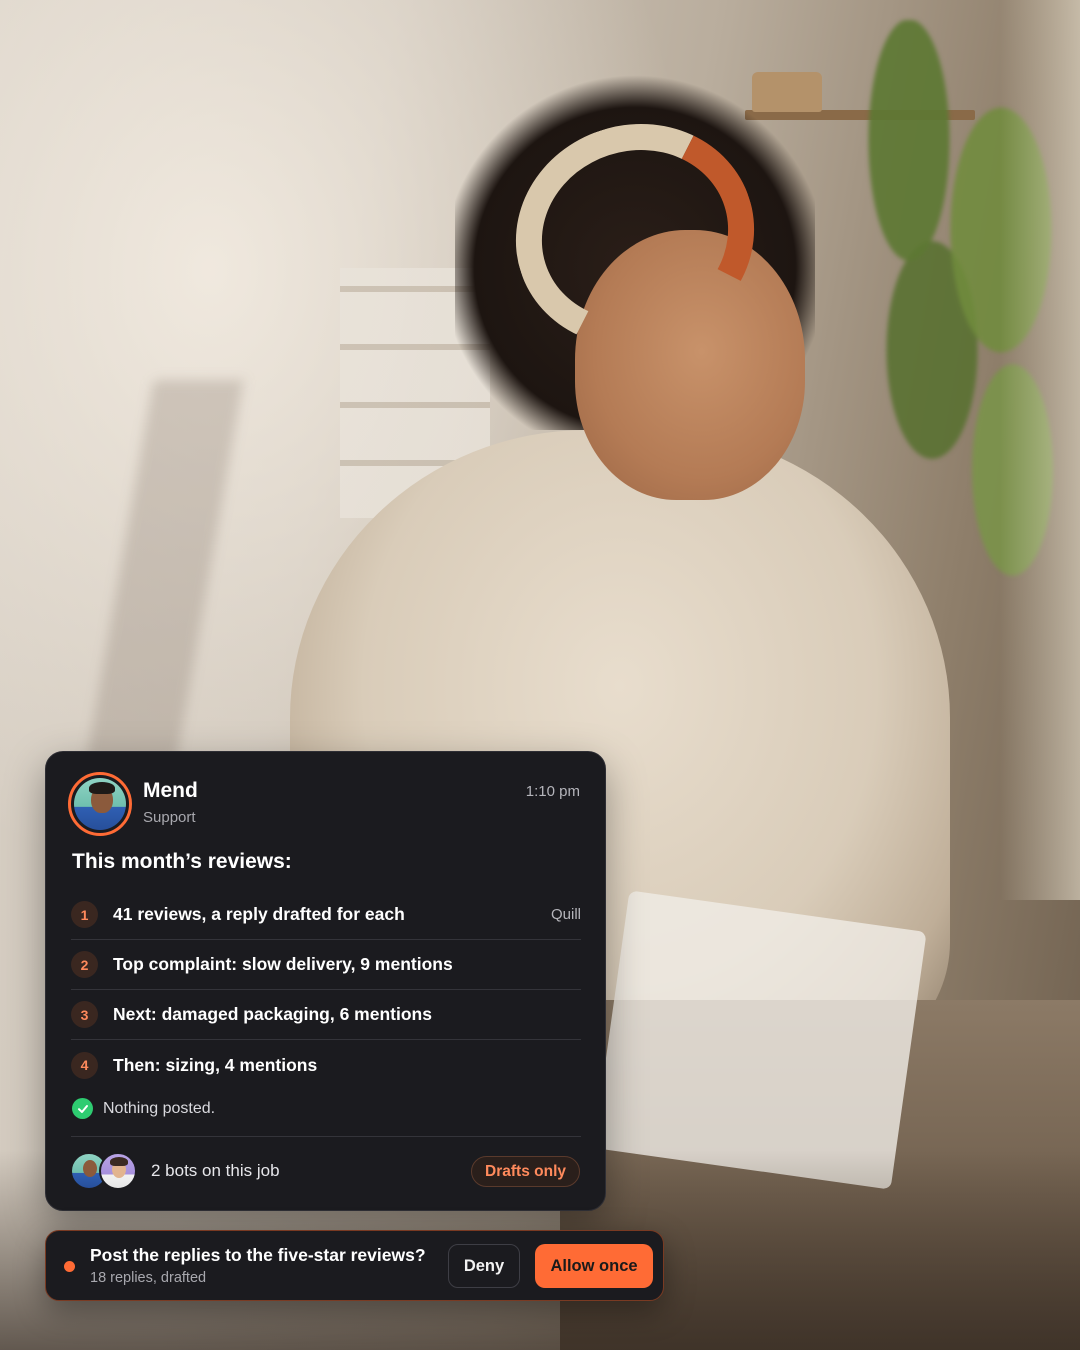  Describe the element at coordinates (215, 1170) in the screenshot. I see `bots-count-text: 2 bots on this job` at that location.